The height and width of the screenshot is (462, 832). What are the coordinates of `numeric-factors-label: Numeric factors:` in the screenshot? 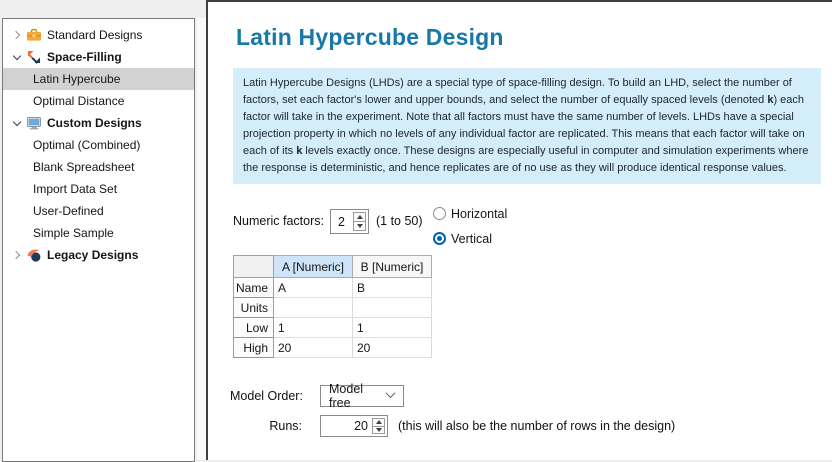 It's located at (278, 221).